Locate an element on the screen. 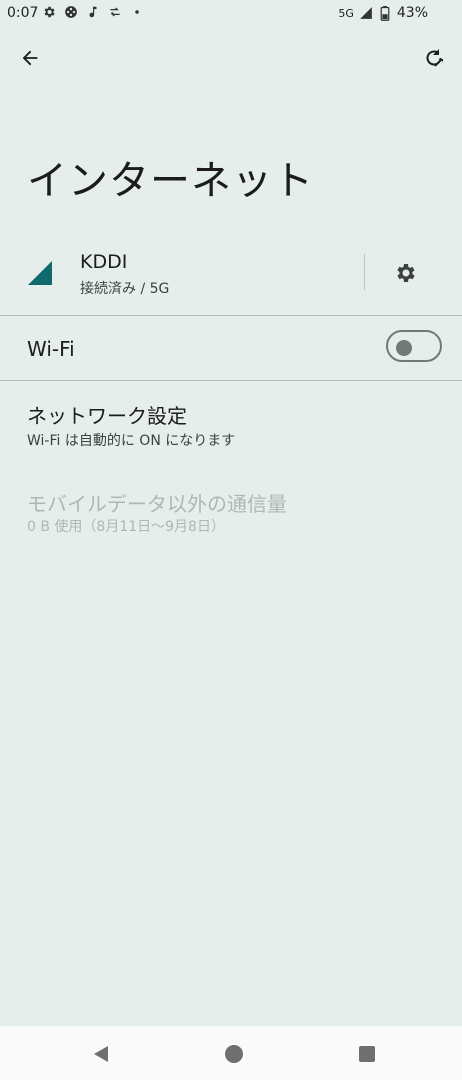  battery-icon is located at coordinates (385, 13).